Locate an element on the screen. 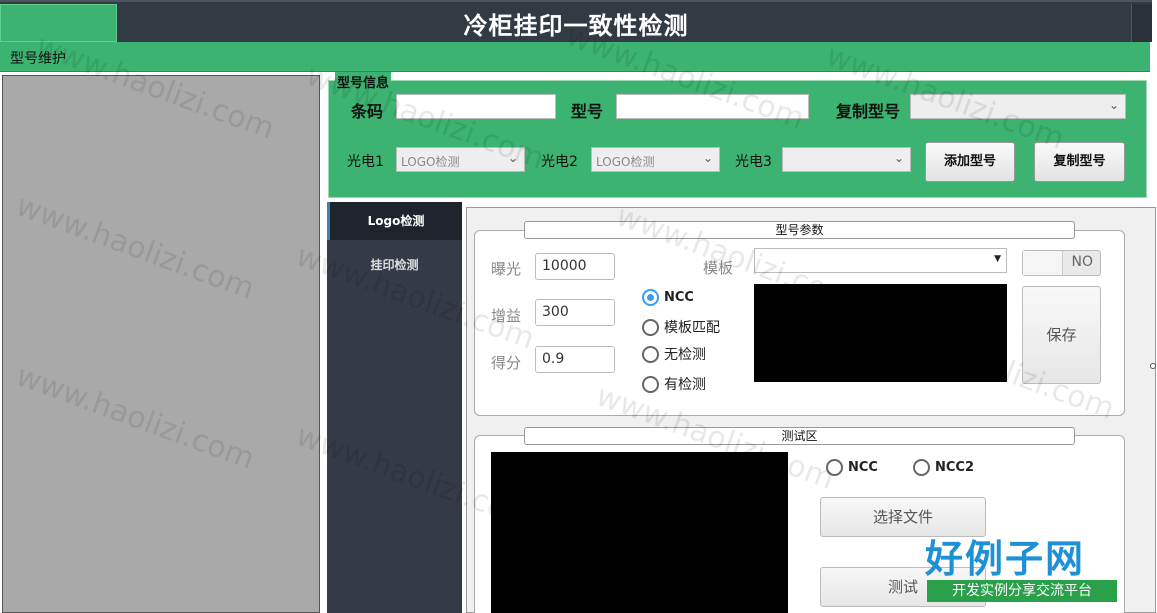 This screenshot has width=1157, height=613. sensor1-value: LOGO检测 is located at coordinates (430, 162).